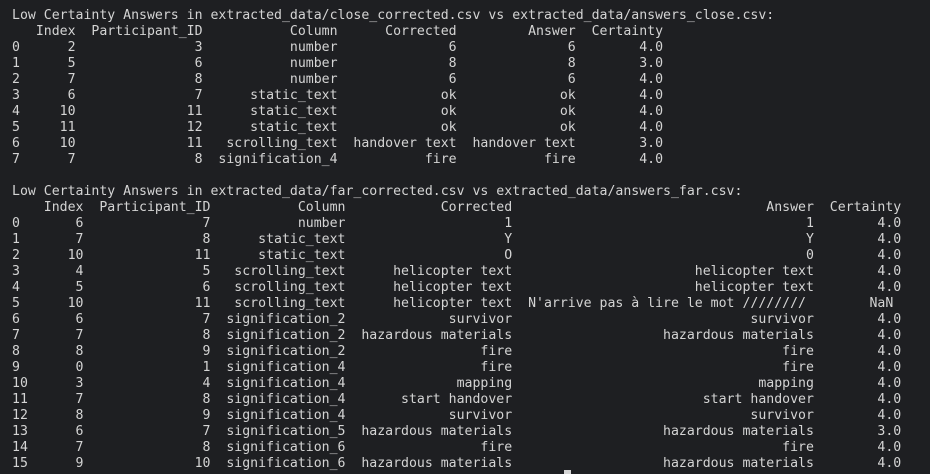 Image resolution: width=930 pixels, height=474 pixels. Describe the element at coordinates (338, 159) in the screenshot. I see `table-row: 7 7 8 signification_4 fire fire 4.0` at that location.